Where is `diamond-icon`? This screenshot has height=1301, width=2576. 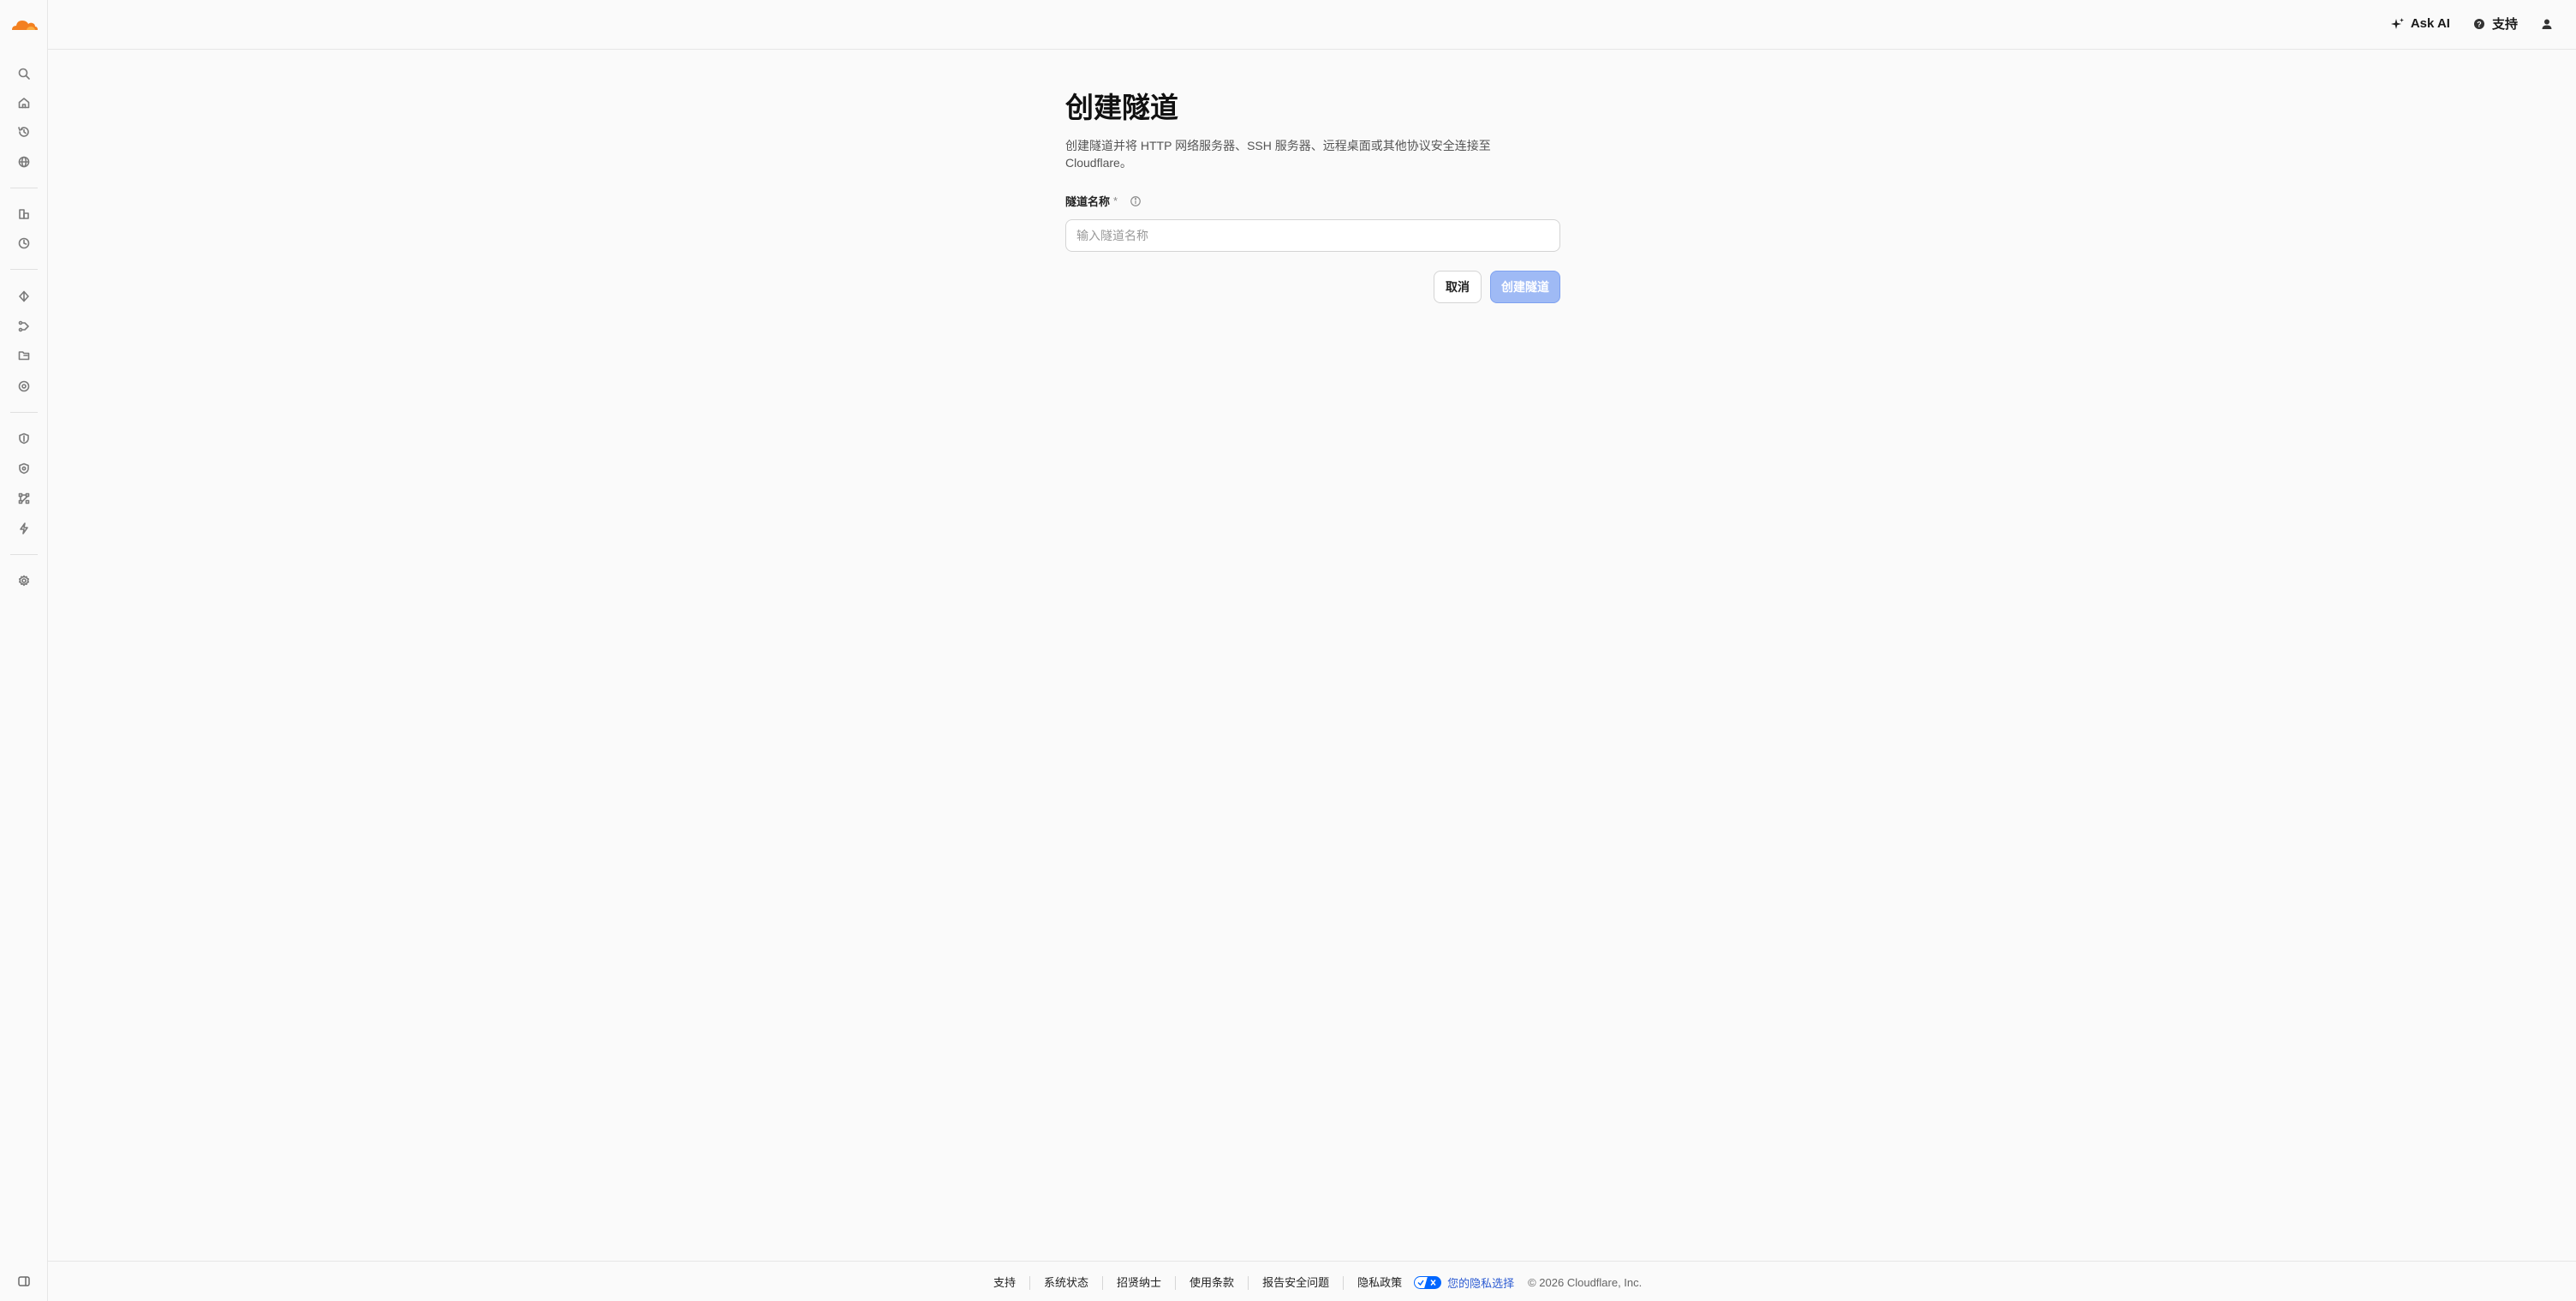
diamond-icon is located at coordinates (24, 296).